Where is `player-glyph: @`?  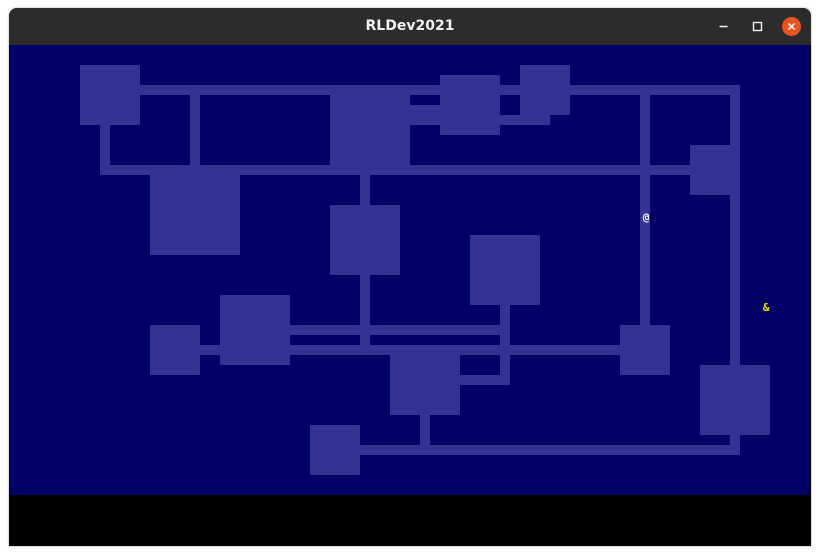 player-glyph: @ is located at coordinates (646, 217).